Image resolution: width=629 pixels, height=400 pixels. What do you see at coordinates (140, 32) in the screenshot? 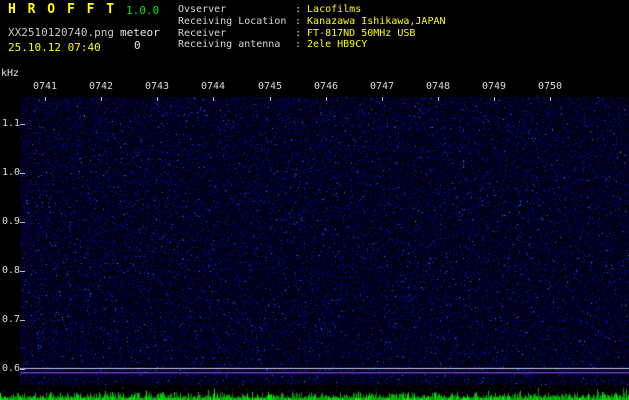
I see `mode-label: meteor` at bounding box center [140, 32].